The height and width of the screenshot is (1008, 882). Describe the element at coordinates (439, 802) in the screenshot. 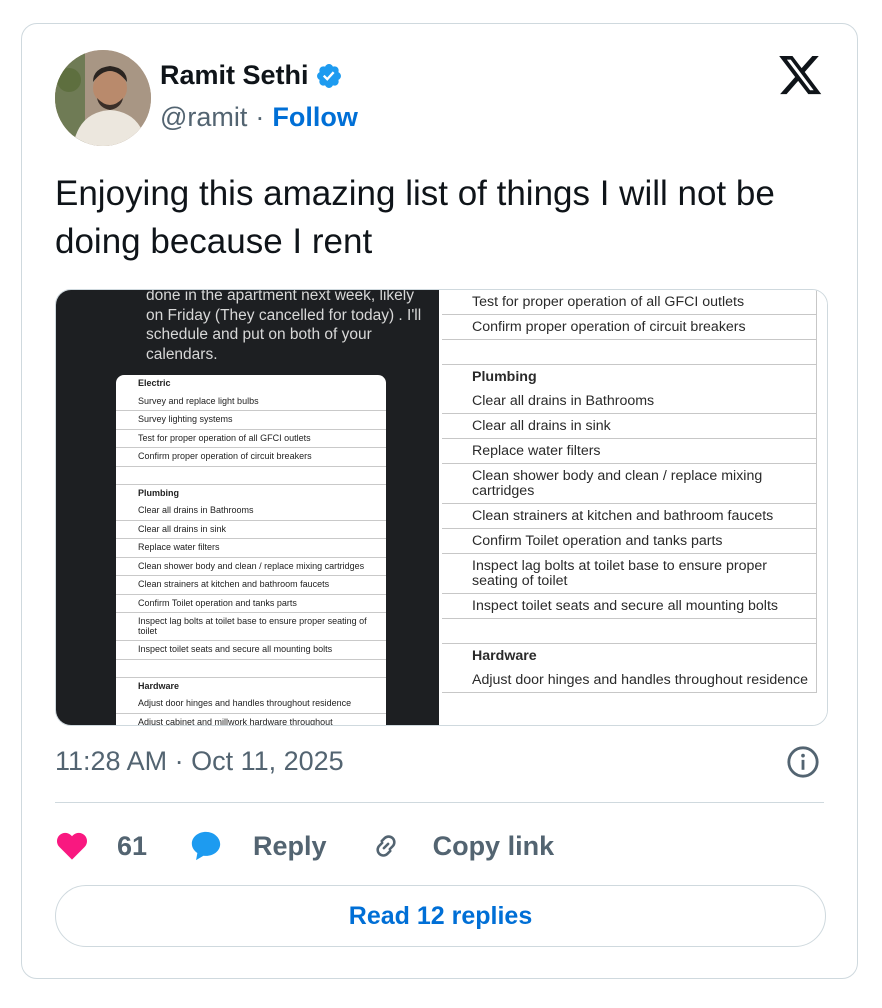

I see `divider` at that location.